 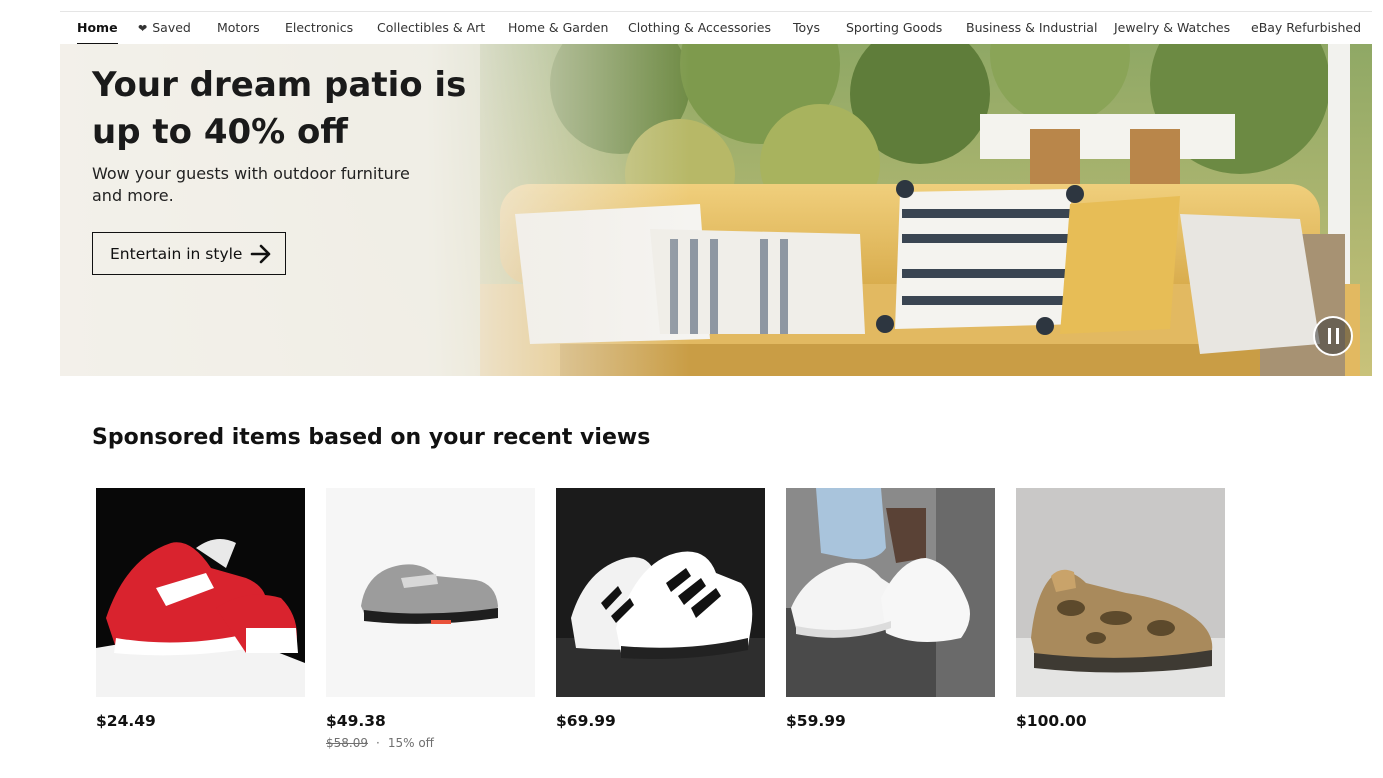 I want to click on nav-item-ebay-refurbished: eBay Refurbished, so click(x=1306, y=28).